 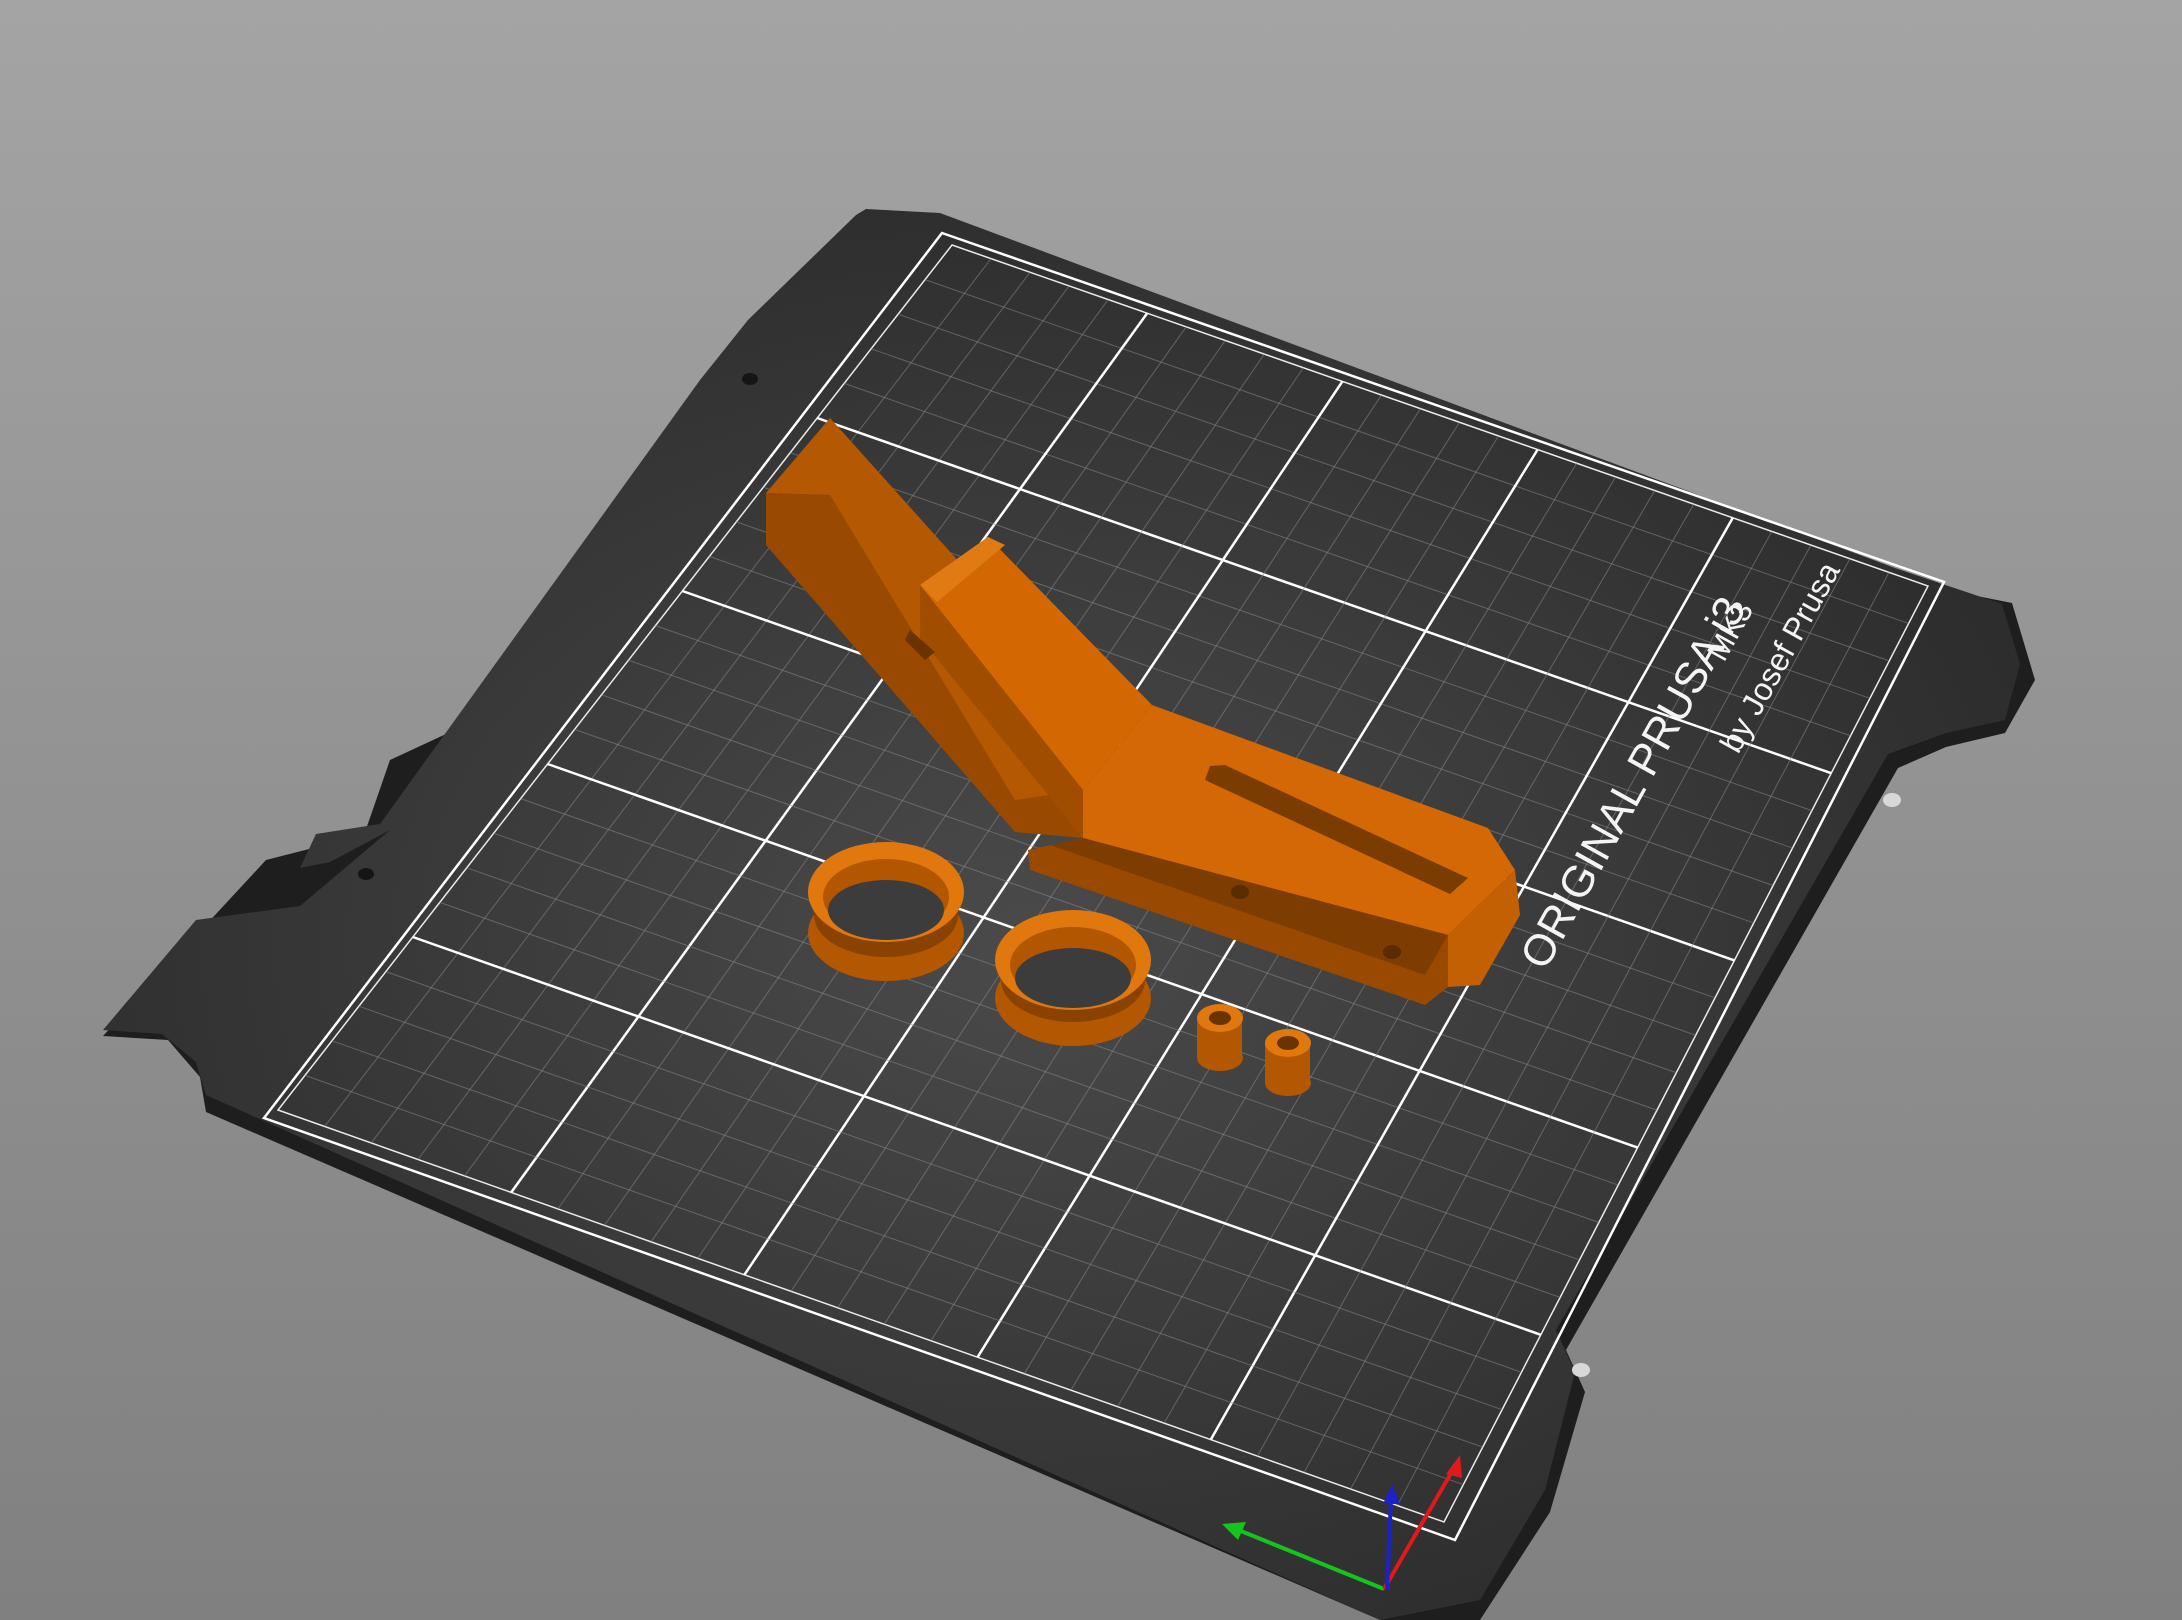 What do you see at coordinates (1220, 1037) in the screenshot?
I see `spacer-1-object` at bounding box center [1220, 1037].